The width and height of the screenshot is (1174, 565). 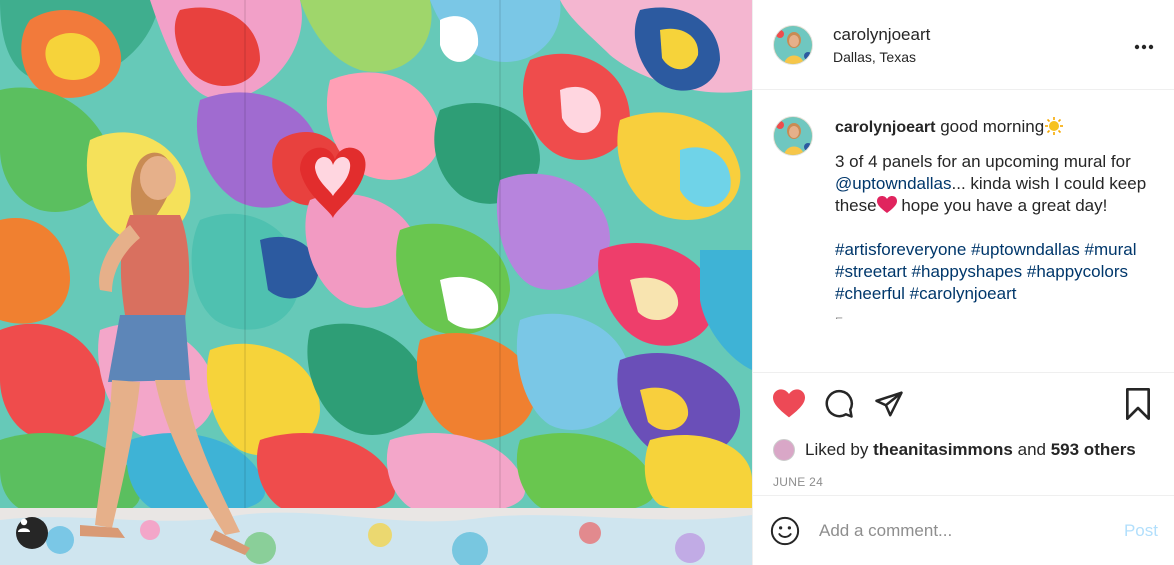 What do you see at coordinates (983, 57) in the screenshot?
I see `post-location: Dallas, Texas` at bounding box center [983, 57].